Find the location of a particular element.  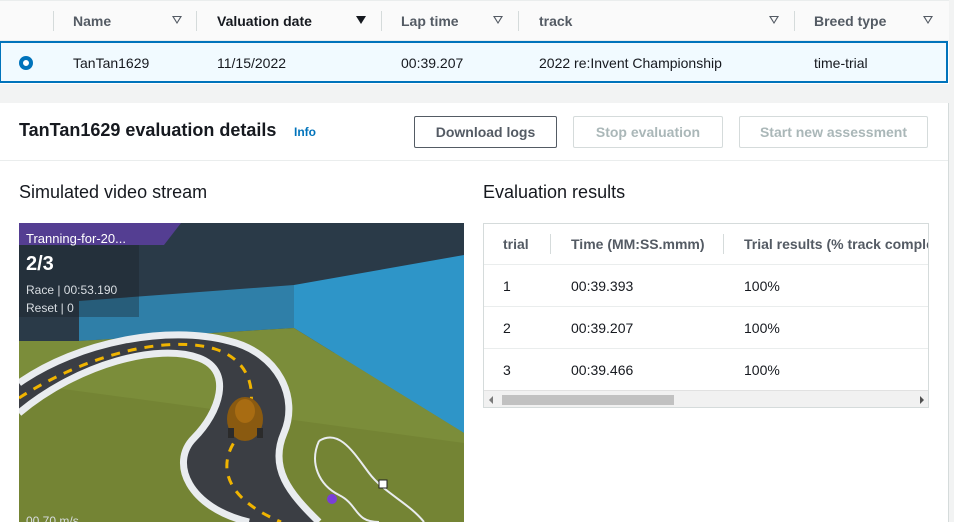

table-row: 3 00:39.466 100% is located at coordinates (706, 369).